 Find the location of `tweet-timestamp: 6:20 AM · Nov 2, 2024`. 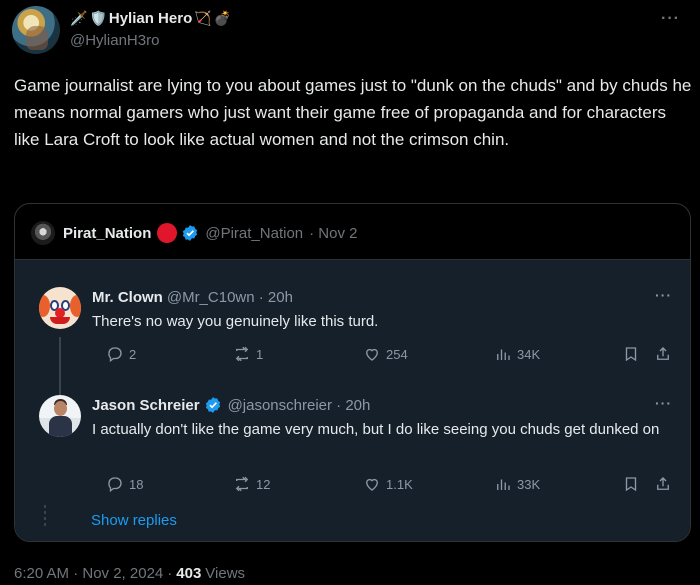

tweet-timestamp: 6:20 AM · Nov 2, 2024 is located at coordinates (88, 573).